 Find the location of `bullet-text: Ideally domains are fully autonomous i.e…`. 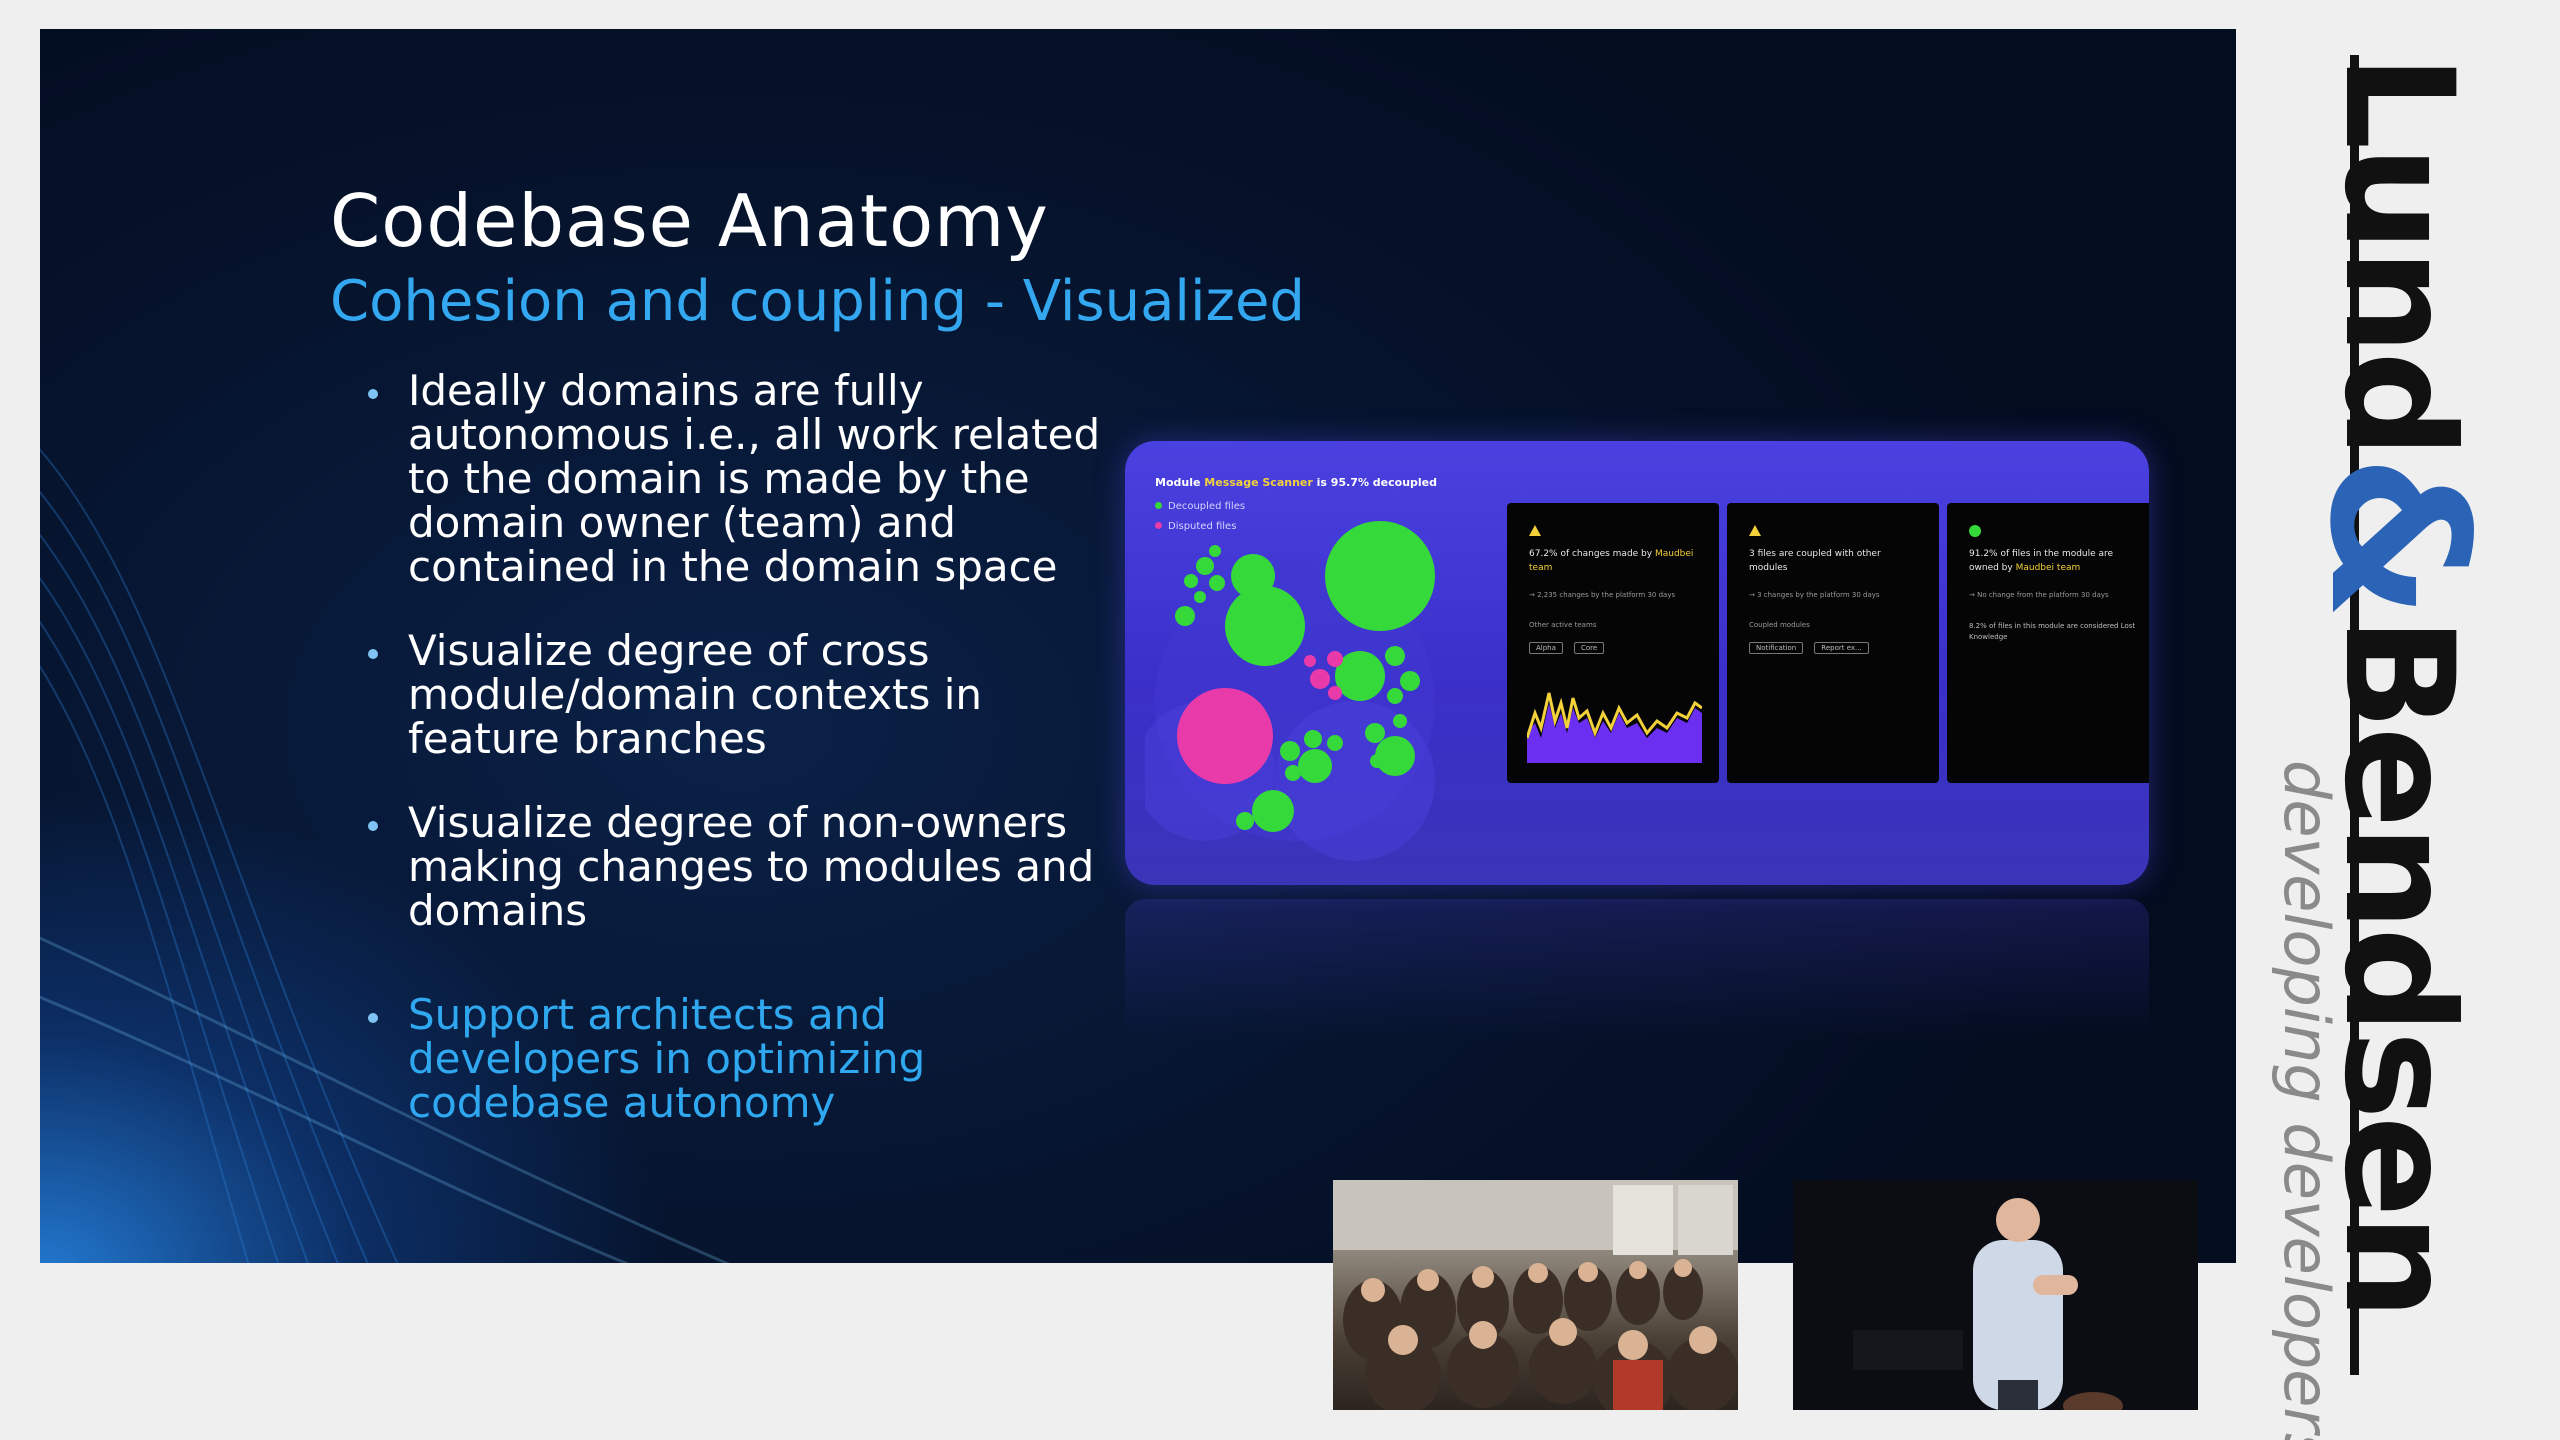

bullet-text: Ideally domains are fully autonomous i.e… is located at coordinates (754, 478).